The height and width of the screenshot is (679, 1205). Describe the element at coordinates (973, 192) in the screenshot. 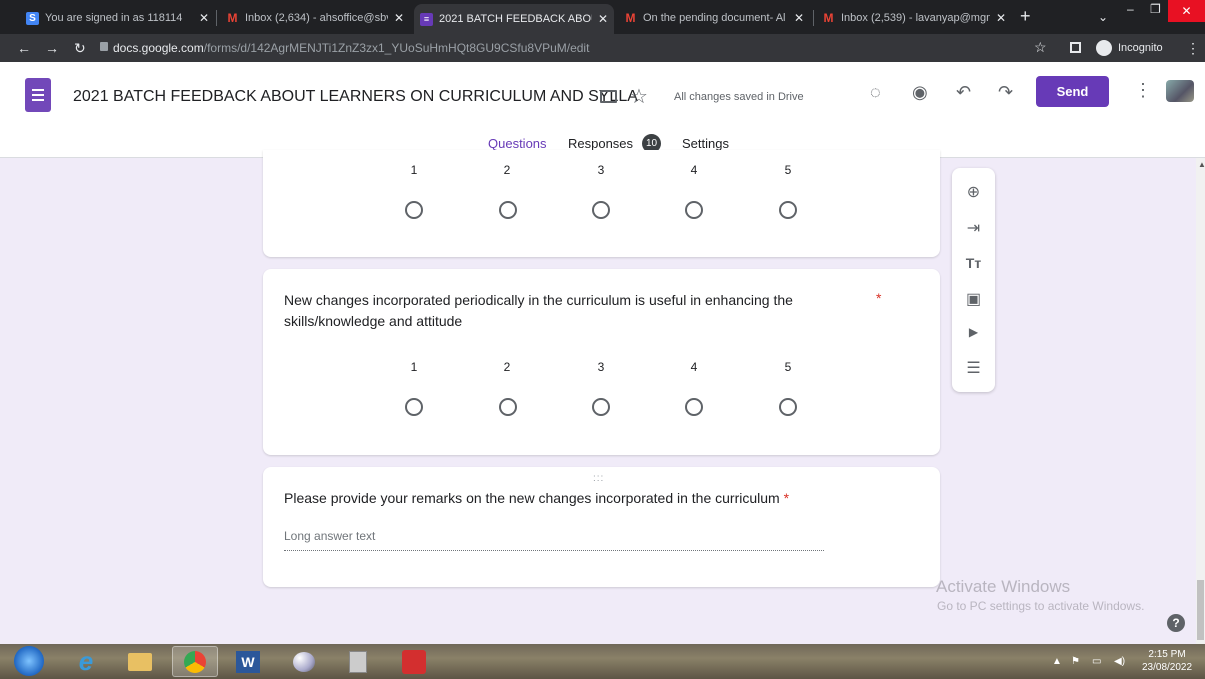

I see `add-question-icon: ⊕` at that location.